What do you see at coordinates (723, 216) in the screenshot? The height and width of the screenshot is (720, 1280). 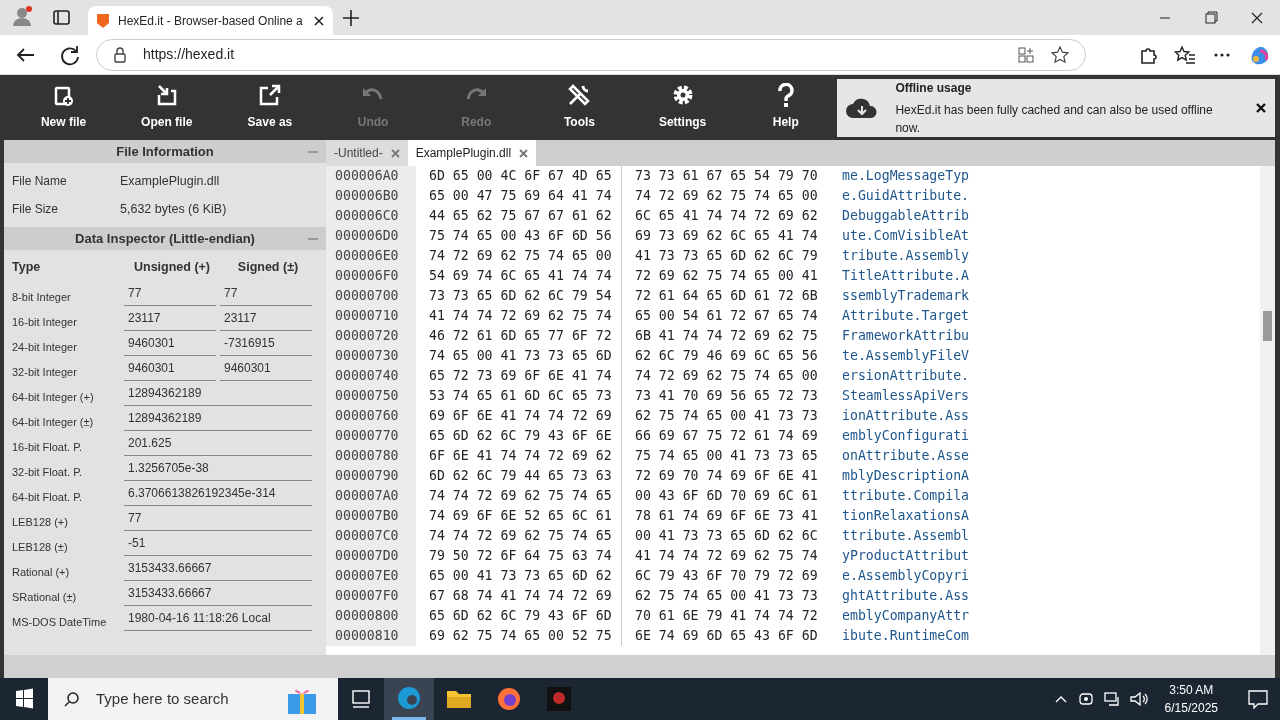 I see `hex-bytes: 6C 65 41 74 74 72 69 62` at bounding box center [723, 216].